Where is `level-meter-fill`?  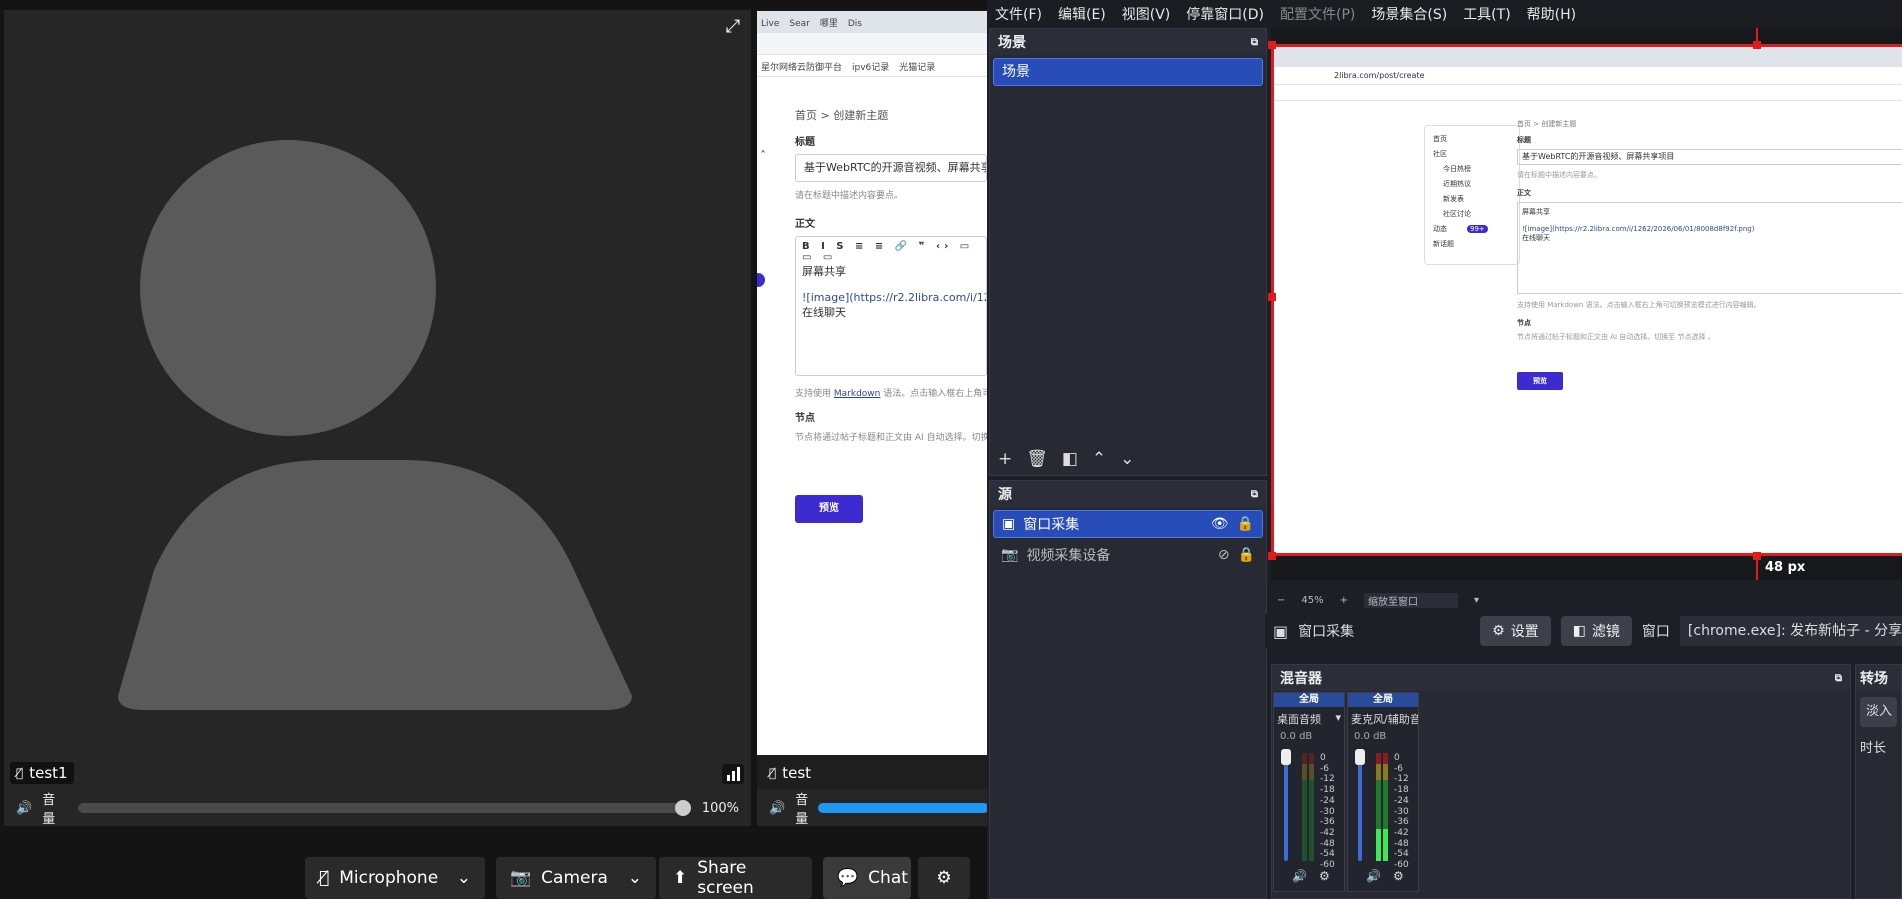 level-meter-fill is located at coordinates (1385, 844).